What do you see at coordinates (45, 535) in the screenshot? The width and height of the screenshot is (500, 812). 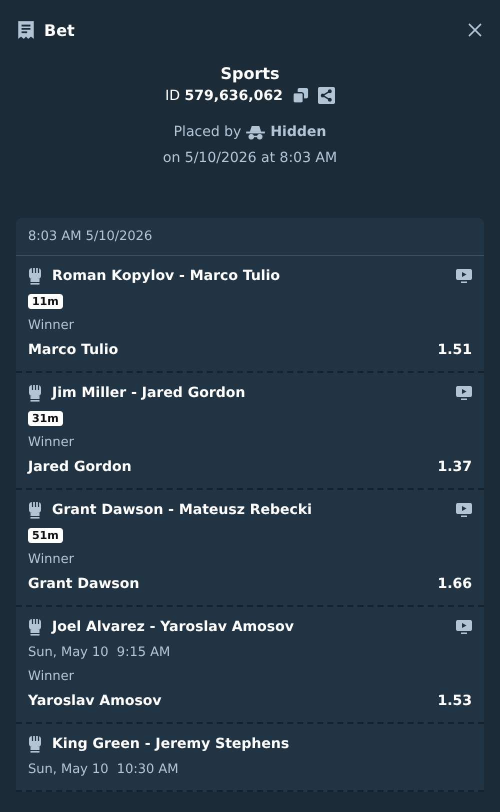 I see `live-time-badge: 51m` at bounding box center [45, 535].